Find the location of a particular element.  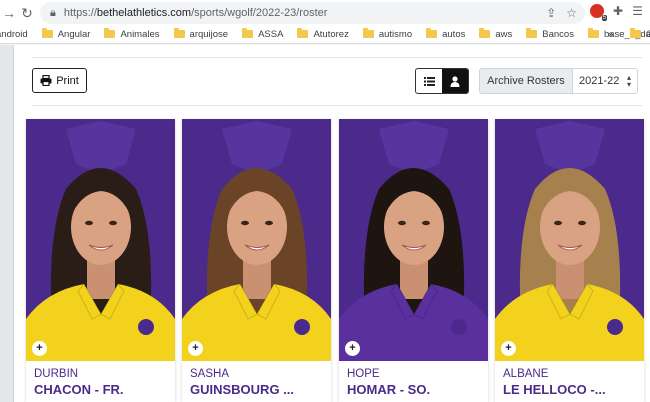

player-first-name: SASHA is located at coordinates (209, 374).